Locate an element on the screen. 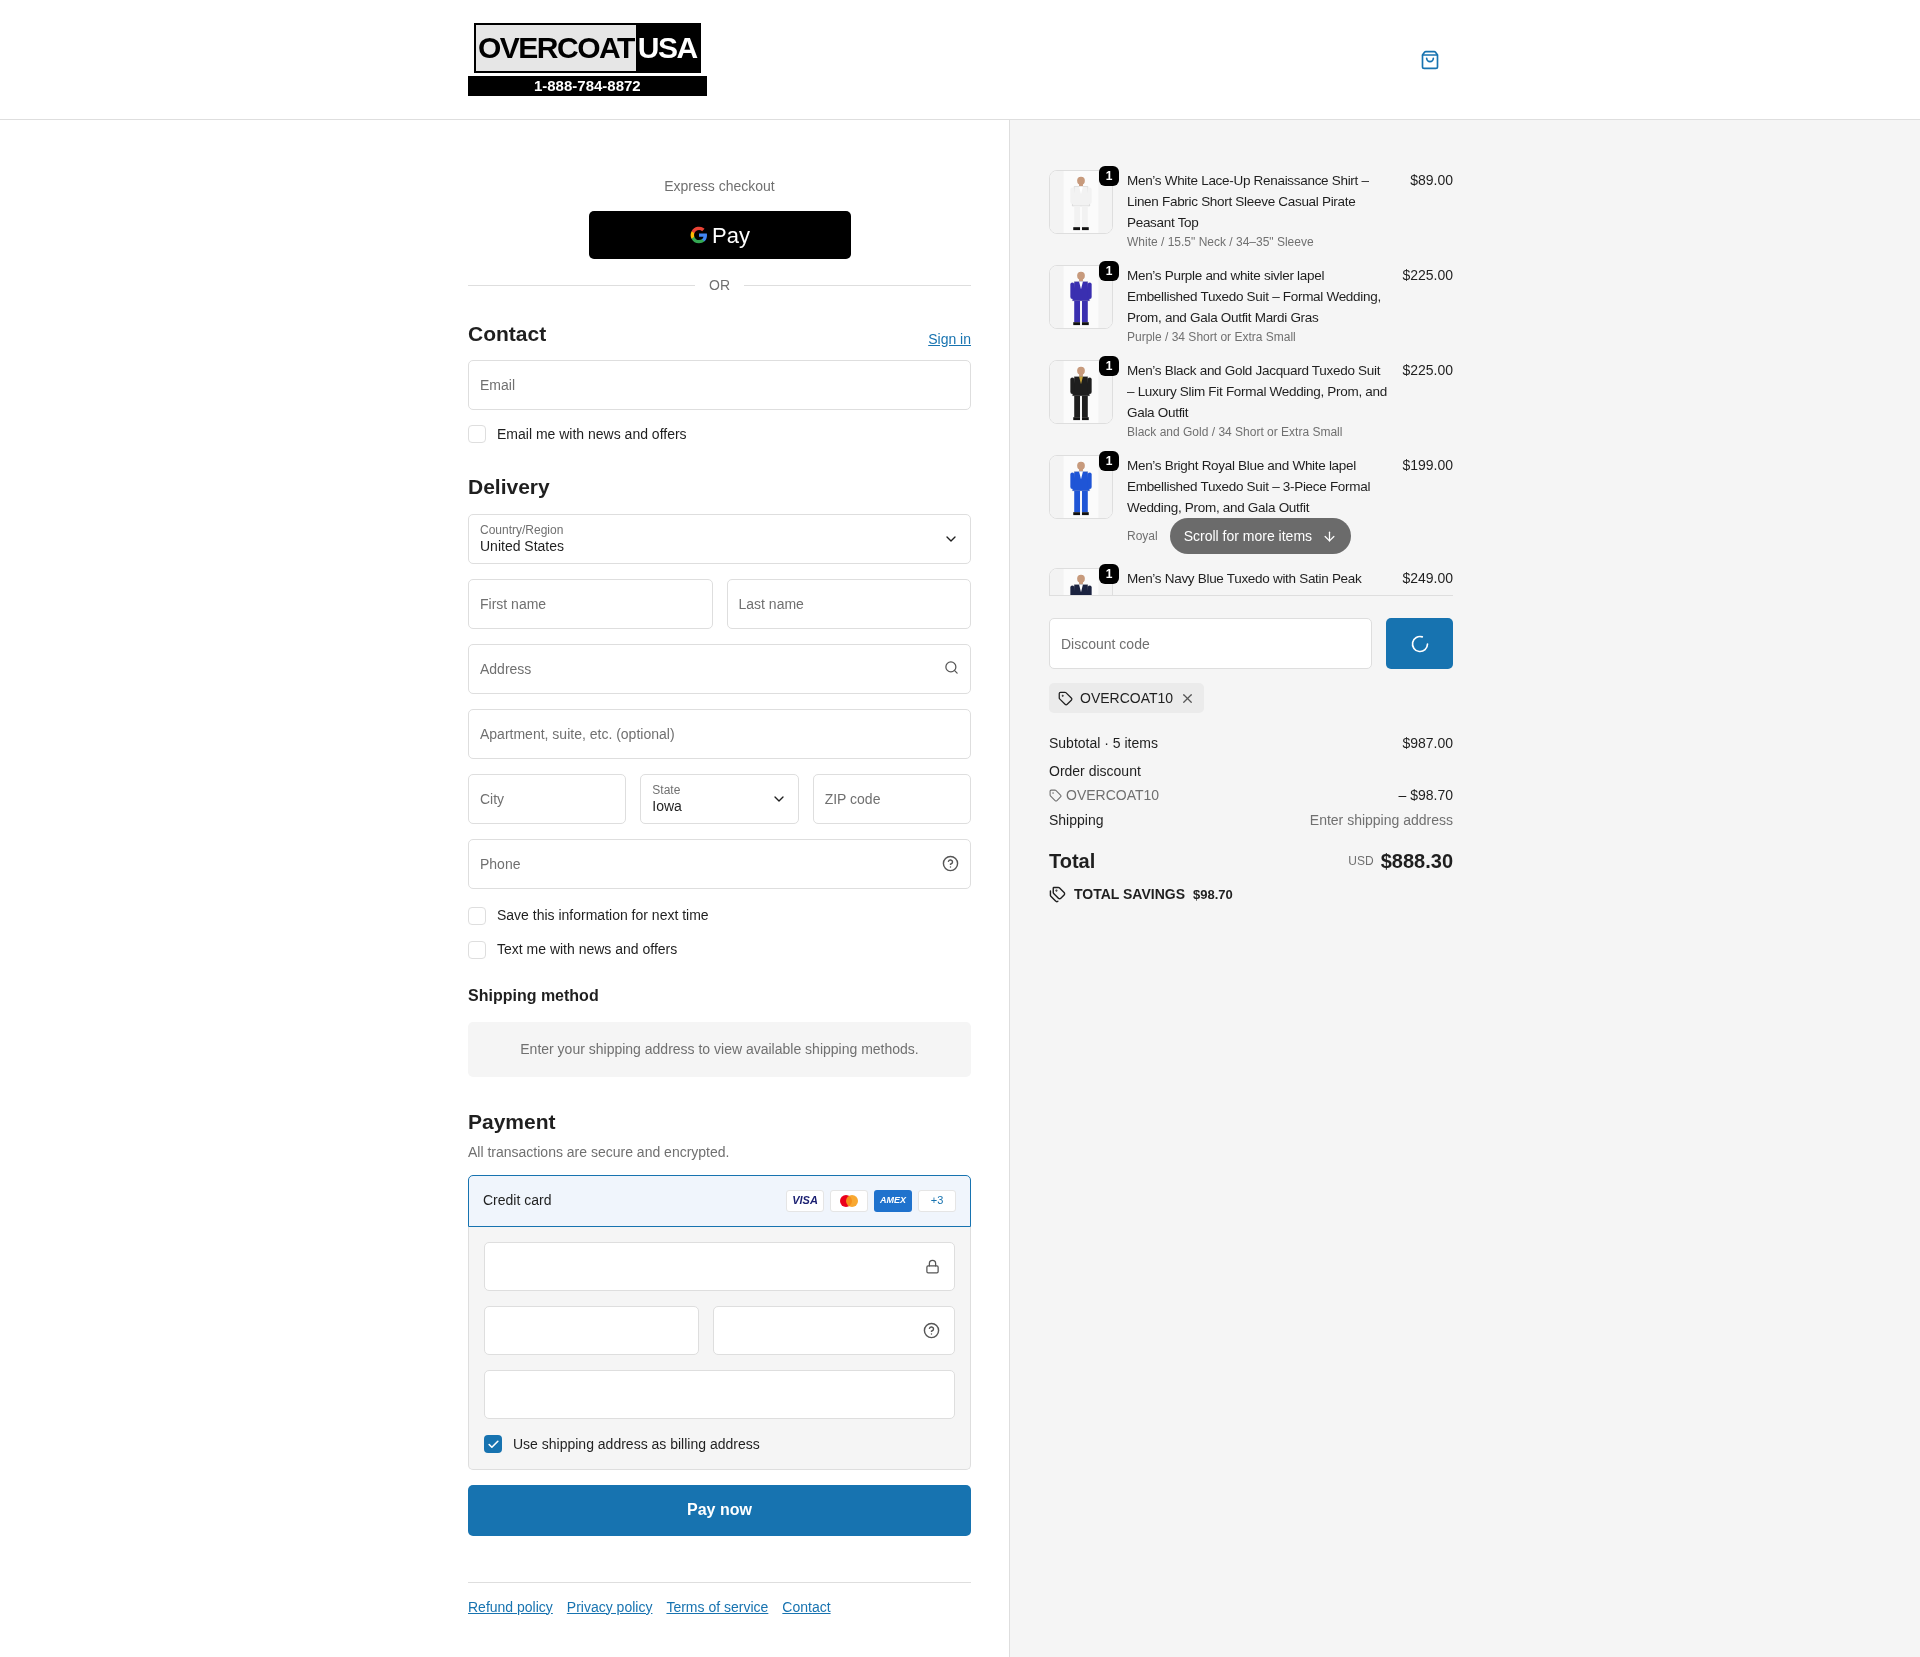 This screenshot has height=1657, width=1920. search-icon is located at coordinates (951, 667).